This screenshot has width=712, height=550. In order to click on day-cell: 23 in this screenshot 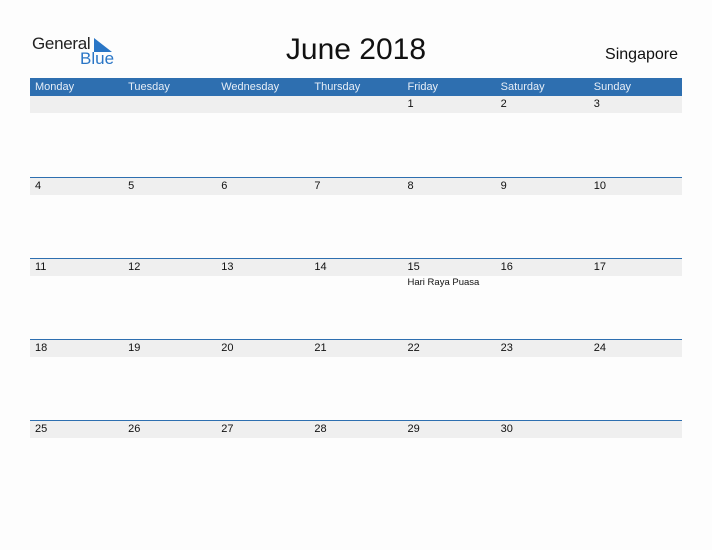, I will do `click(506, 348)`.